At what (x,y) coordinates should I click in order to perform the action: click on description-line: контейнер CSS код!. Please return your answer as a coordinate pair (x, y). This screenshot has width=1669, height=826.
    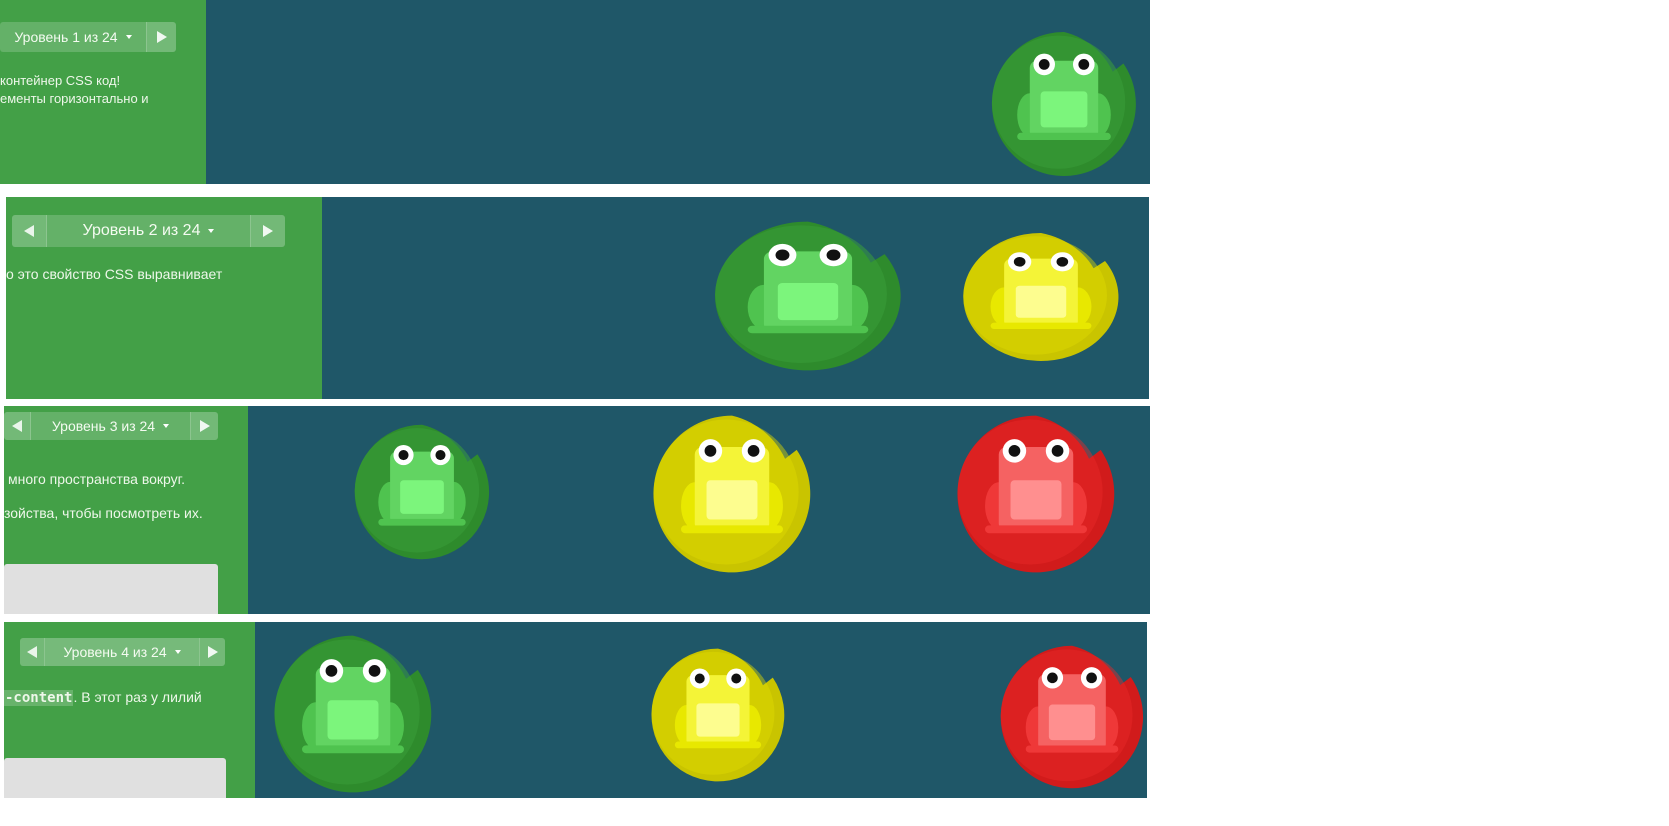
    Looking at the image, I should click on (60, 80).